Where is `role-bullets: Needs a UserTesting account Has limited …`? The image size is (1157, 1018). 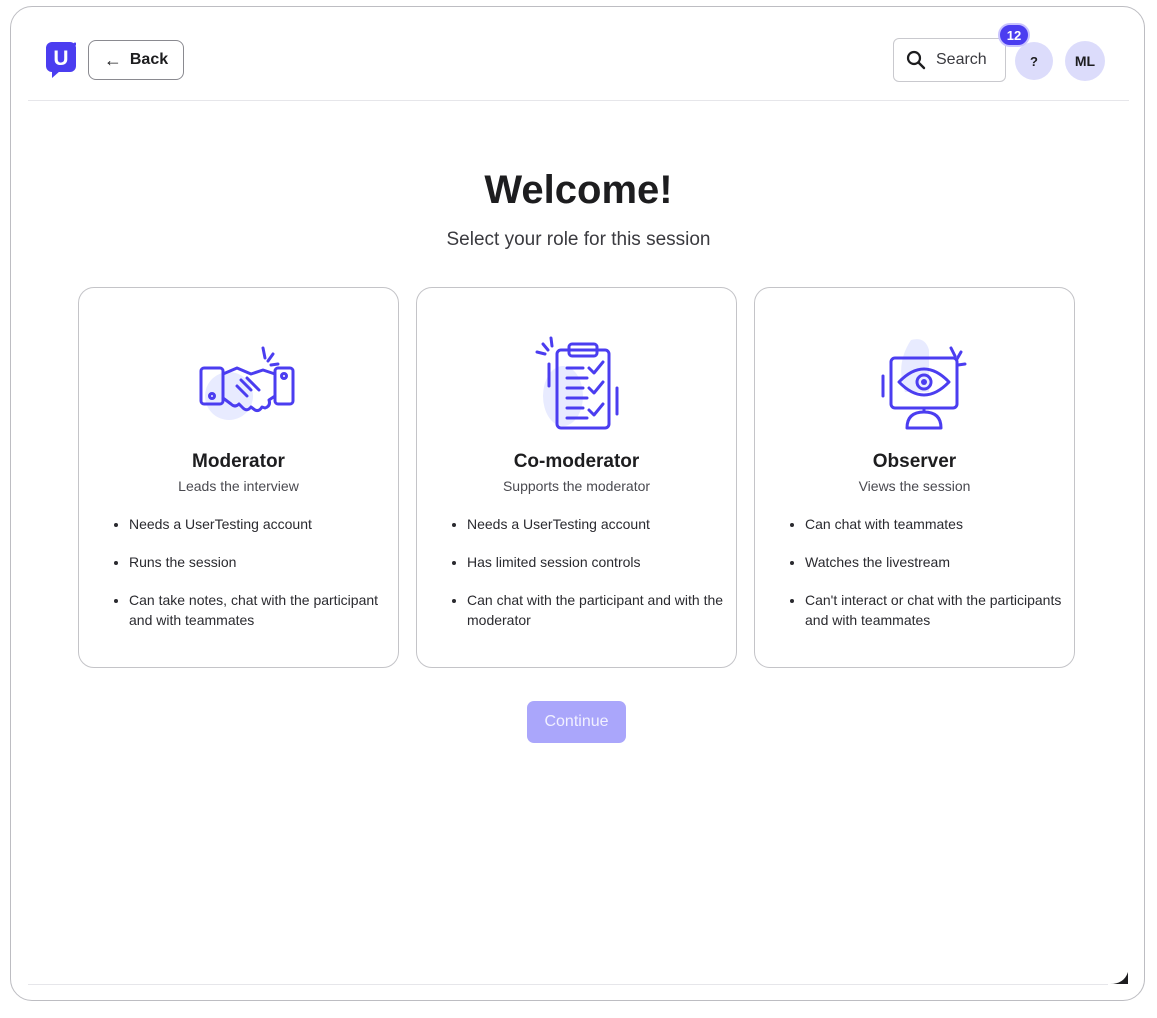 role-bullets: Needs a UserTesting account Has limited … is located at coordinates (592, 581).